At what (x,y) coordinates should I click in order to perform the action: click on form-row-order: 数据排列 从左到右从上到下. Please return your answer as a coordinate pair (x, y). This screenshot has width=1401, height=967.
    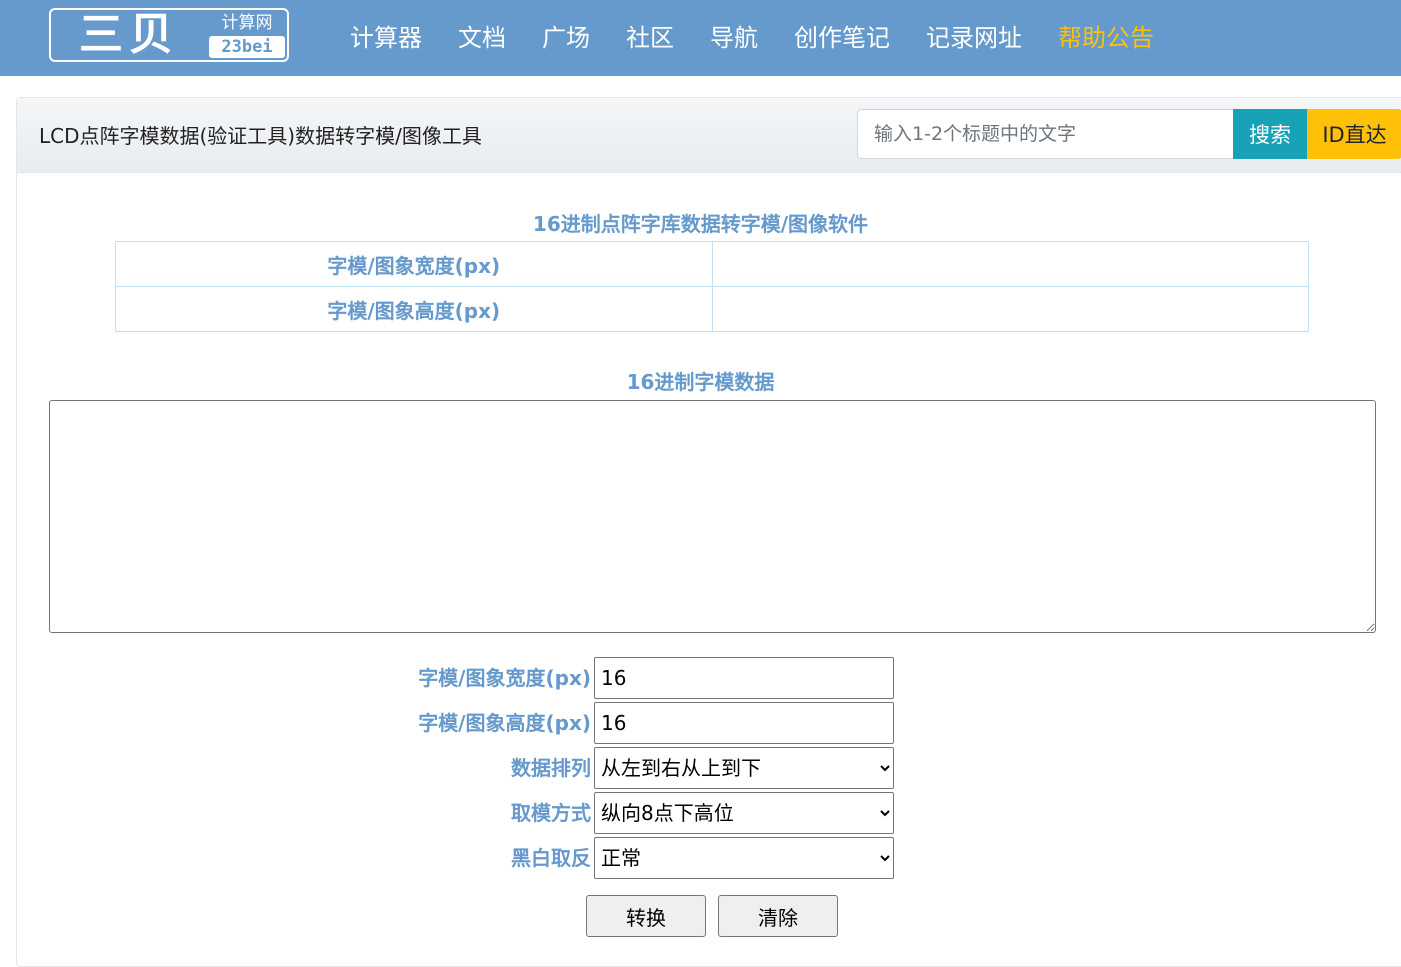
    Looking at the image, I should click on (700, 768).